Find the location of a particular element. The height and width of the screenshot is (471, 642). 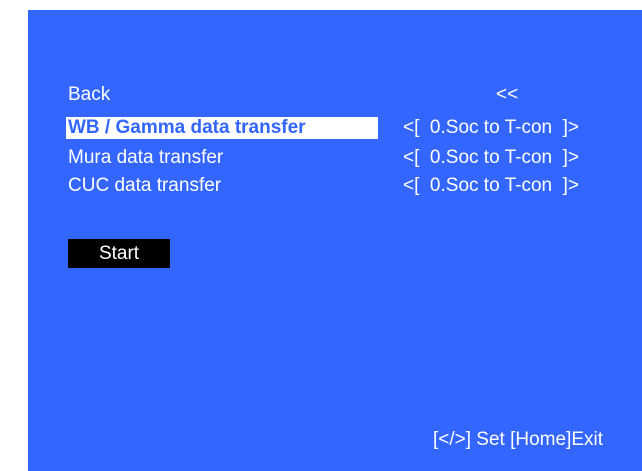

menu-row-cuc: CUC data transfer <[ 0.Soc to T-con ]> is located at coordinates (335, 186).